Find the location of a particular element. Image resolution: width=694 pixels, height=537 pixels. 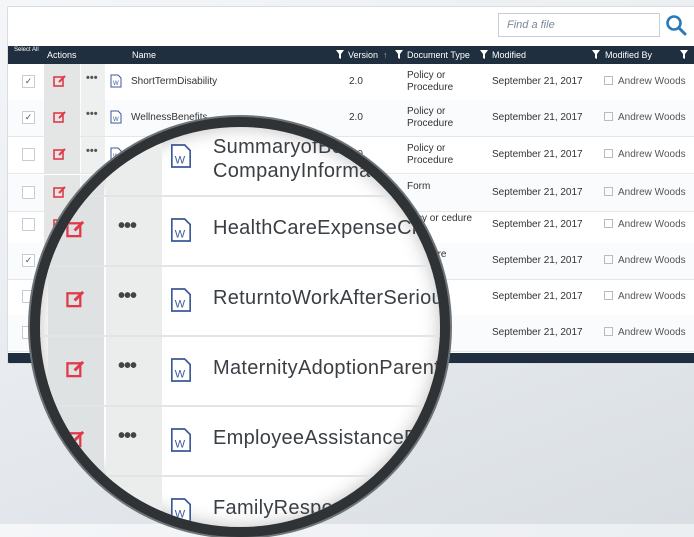

search-area is located at coordinates (592, 25).